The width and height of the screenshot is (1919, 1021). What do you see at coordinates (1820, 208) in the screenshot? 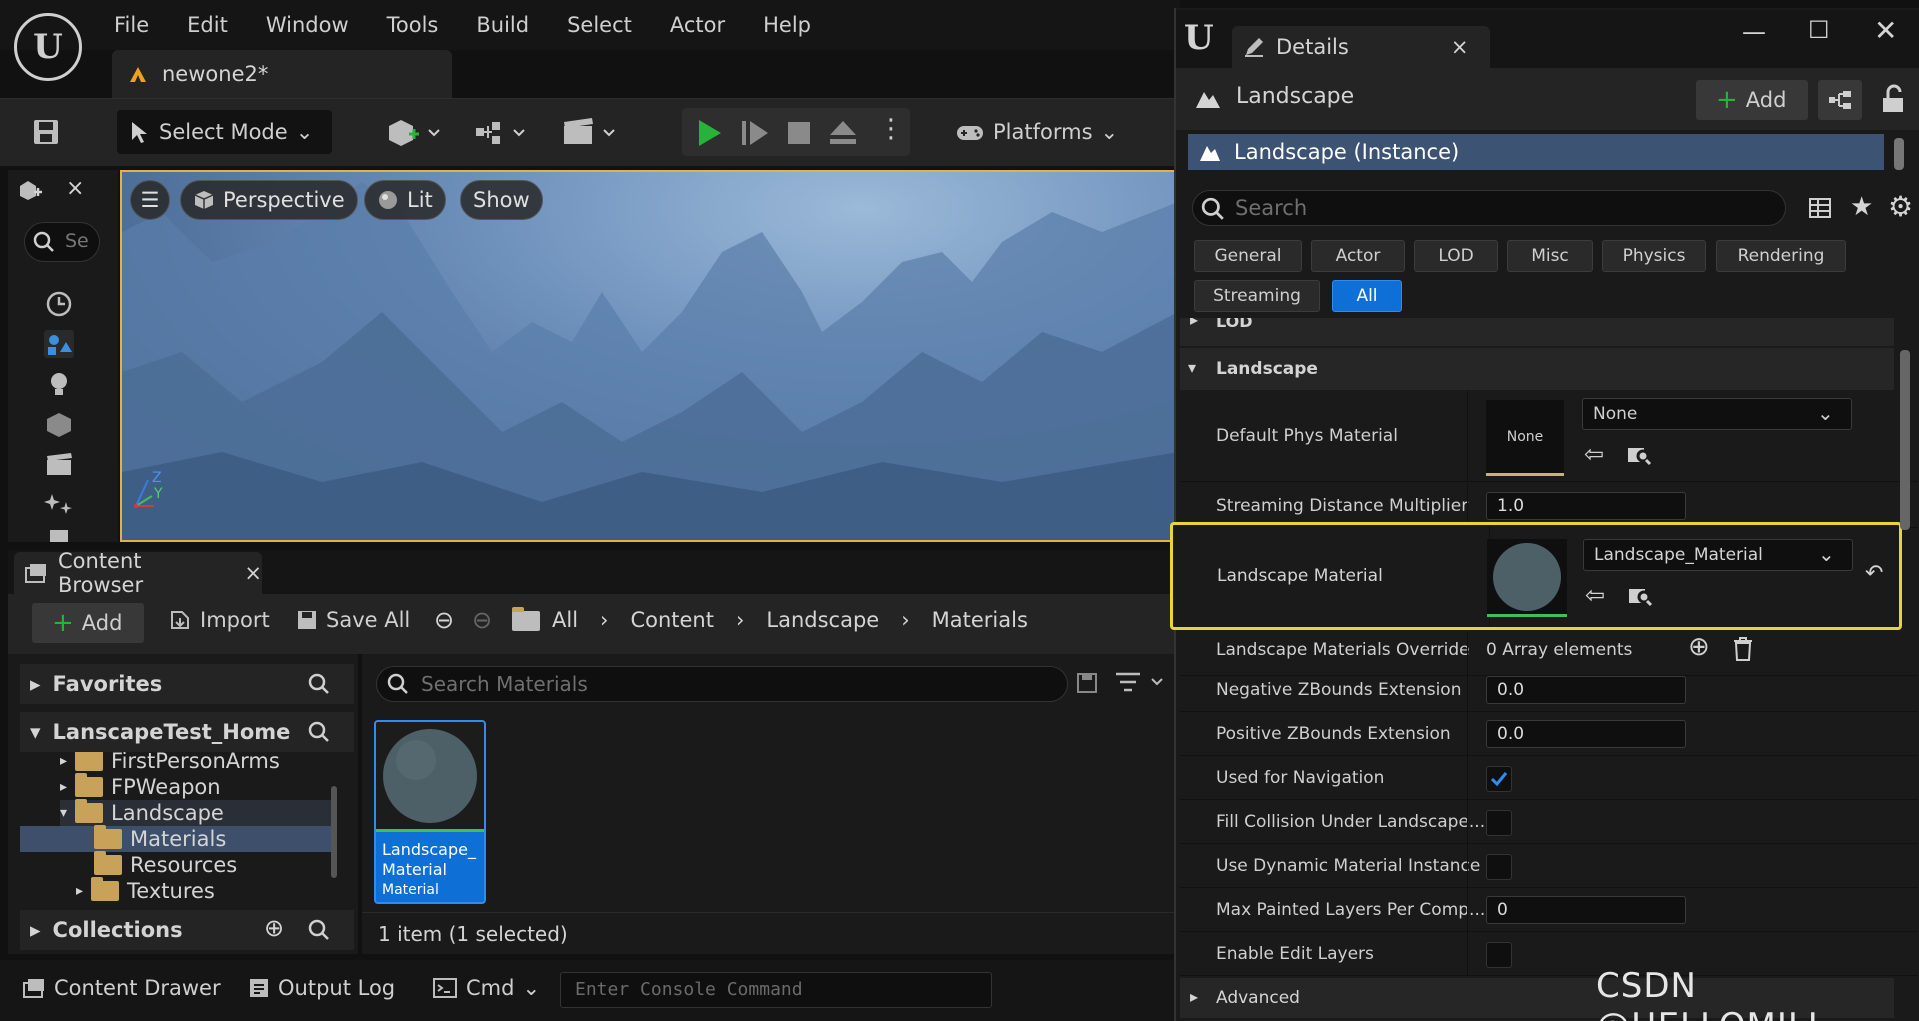
I see `property-matrix-icon` at bounding box center [1820, 208].